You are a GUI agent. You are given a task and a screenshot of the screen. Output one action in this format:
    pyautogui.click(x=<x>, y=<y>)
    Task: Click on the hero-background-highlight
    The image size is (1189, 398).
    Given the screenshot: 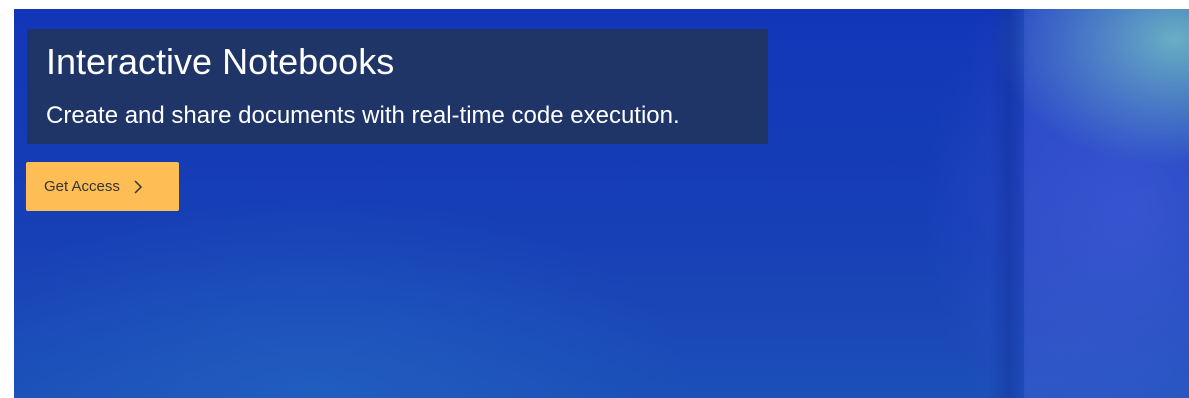 What is the action you would take?
    pyautogui.click(x=1106, y=203)
    